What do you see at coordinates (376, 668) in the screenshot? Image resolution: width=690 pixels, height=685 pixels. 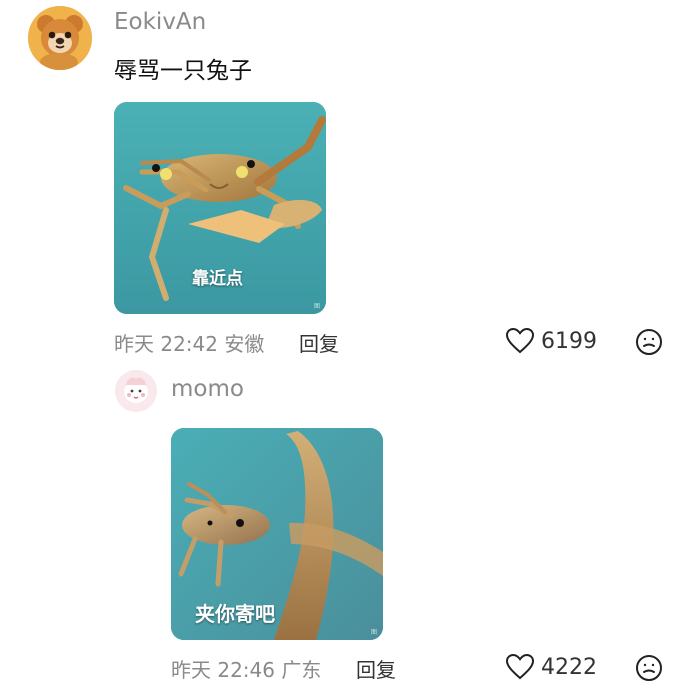 I see `reply-button-2: 回复` at bounding box center [376, 668].